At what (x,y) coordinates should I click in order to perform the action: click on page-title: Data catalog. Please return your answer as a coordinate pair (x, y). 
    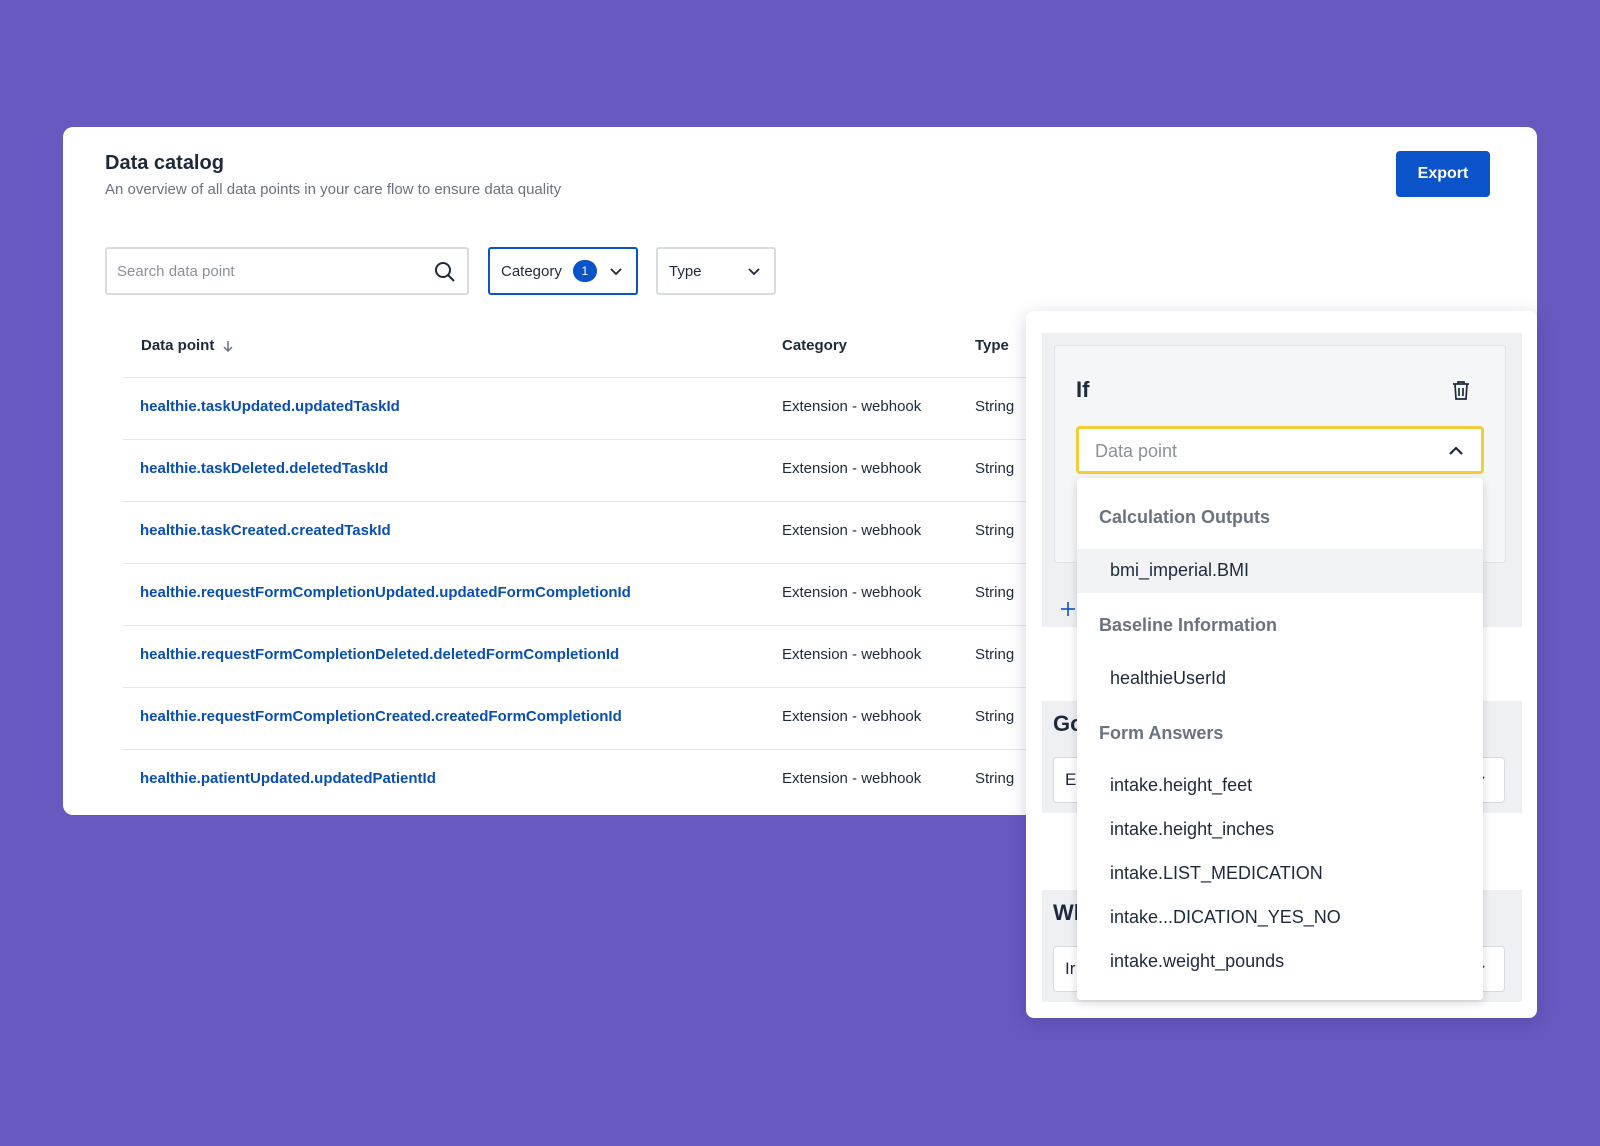
    Looking at the image, I should click on (164, 163).